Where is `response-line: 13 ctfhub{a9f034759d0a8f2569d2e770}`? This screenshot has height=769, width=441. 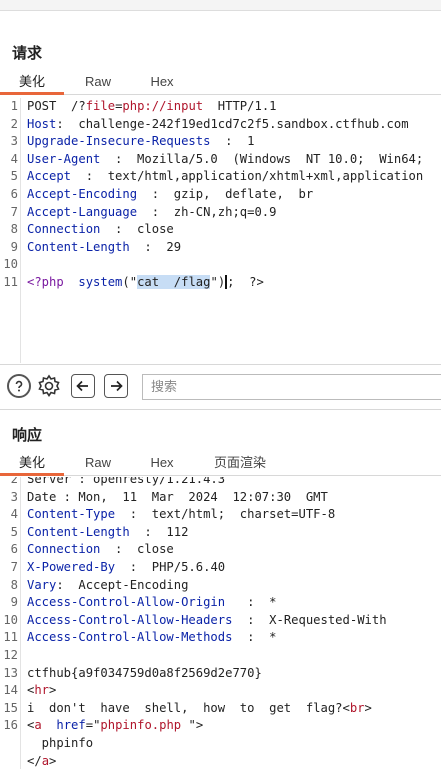 response-line: 13 ctfhub{a9f034759d0a8f2569d2e770} is located at coordinates (220, 674).